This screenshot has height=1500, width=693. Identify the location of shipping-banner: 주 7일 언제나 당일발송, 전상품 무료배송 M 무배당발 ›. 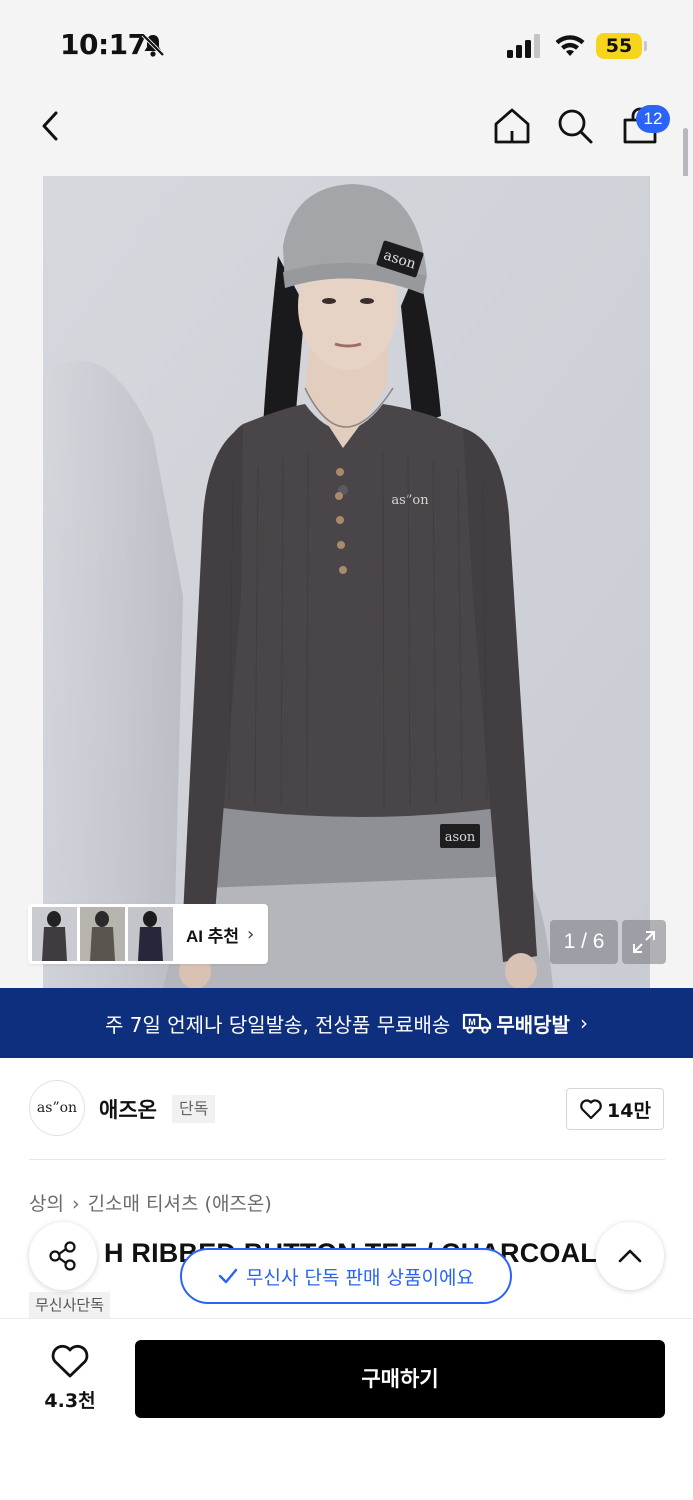
(346, 1023).